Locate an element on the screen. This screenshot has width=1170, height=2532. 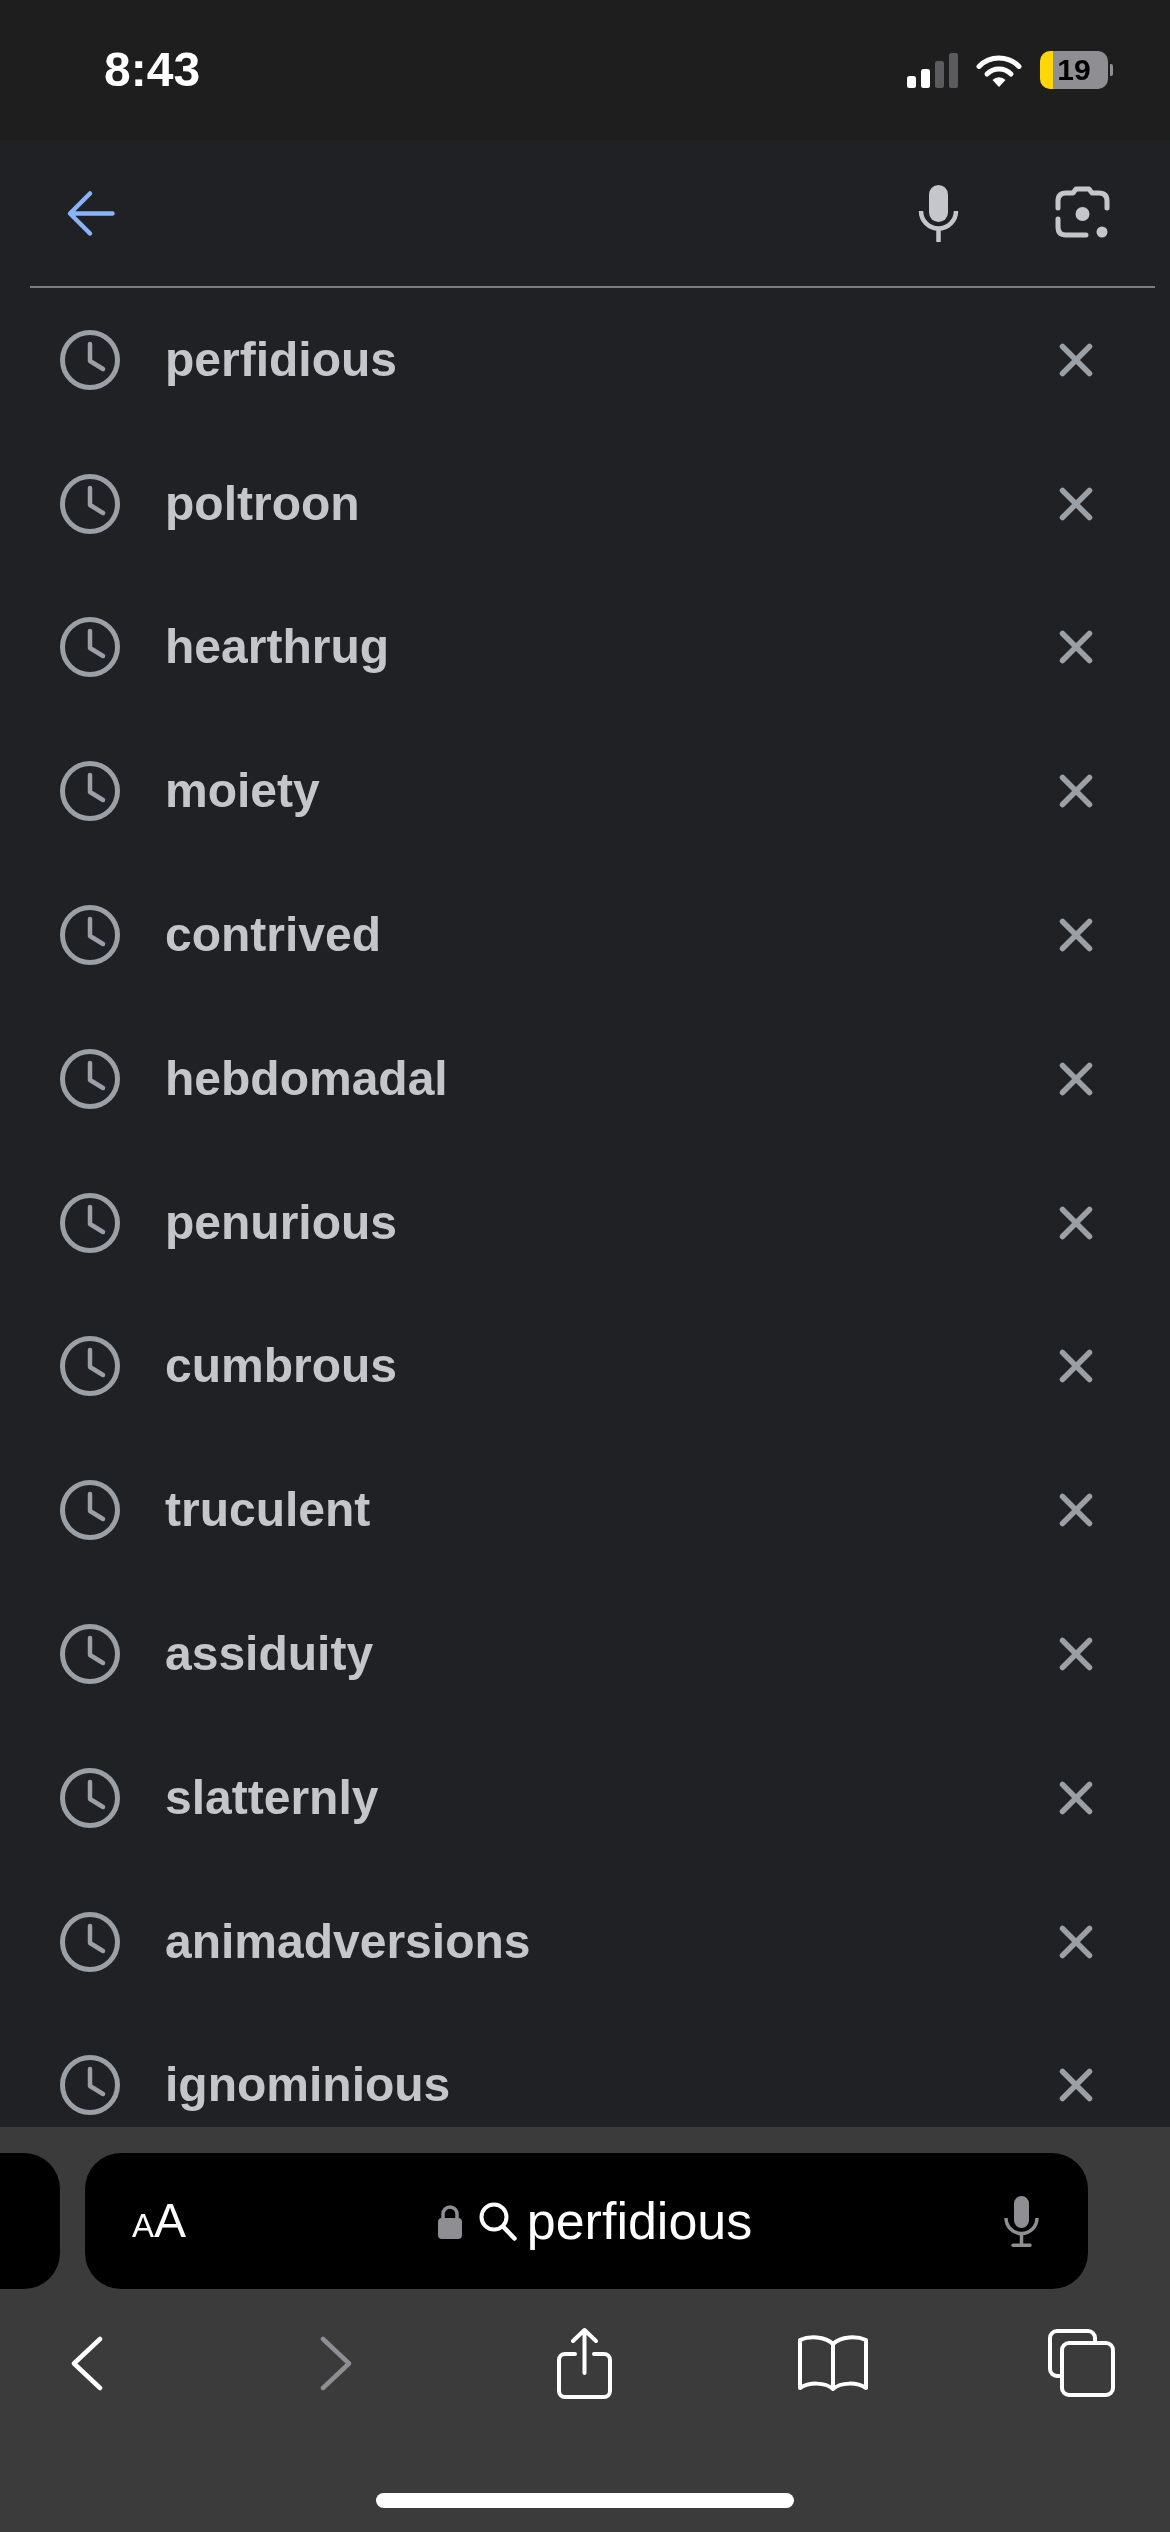
history-entry: perfidious is located at coordinates (281, 359).